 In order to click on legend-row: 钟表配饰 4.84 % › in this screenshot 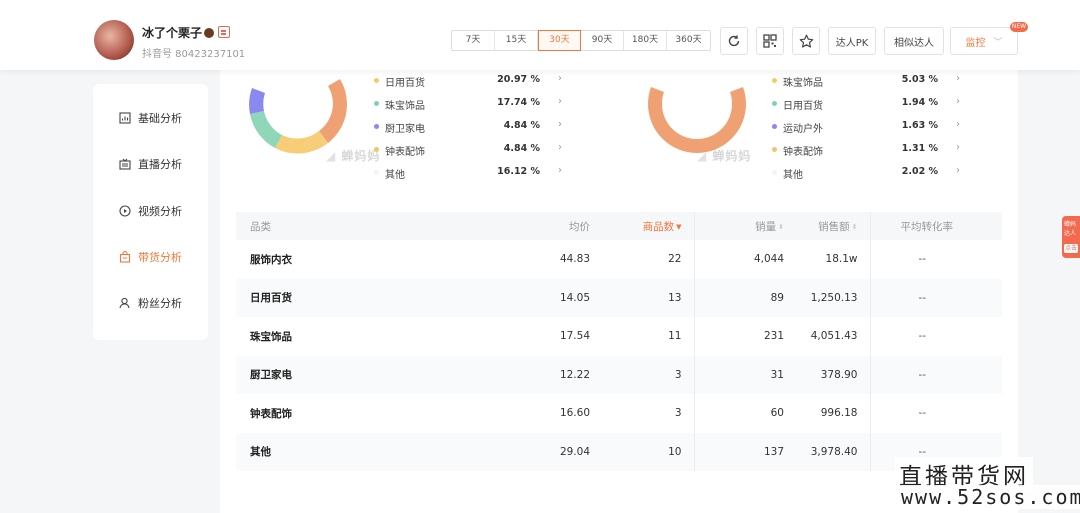, I will do `click(467, 150)`.